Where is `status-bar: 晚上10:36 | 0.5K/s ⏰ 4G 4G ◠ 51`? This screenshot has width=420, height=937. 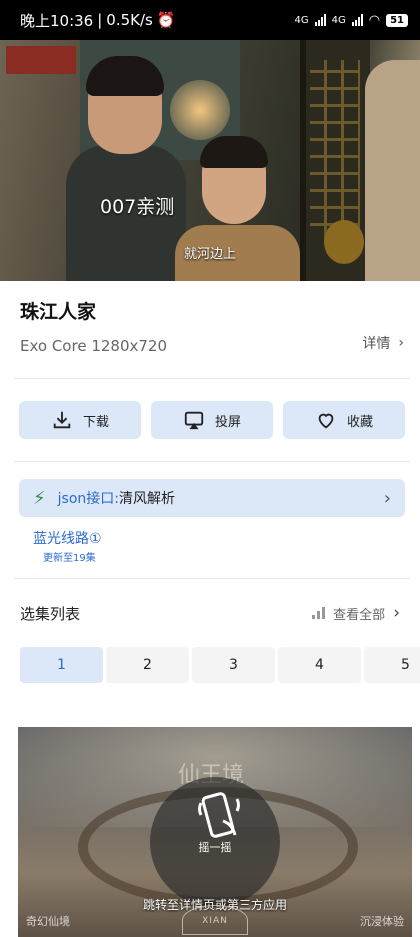 status-bar: 晚上10:36 | 0.5K/s ⏰ 4G 4G ◠ 51 is located at coordinates (210, 20).